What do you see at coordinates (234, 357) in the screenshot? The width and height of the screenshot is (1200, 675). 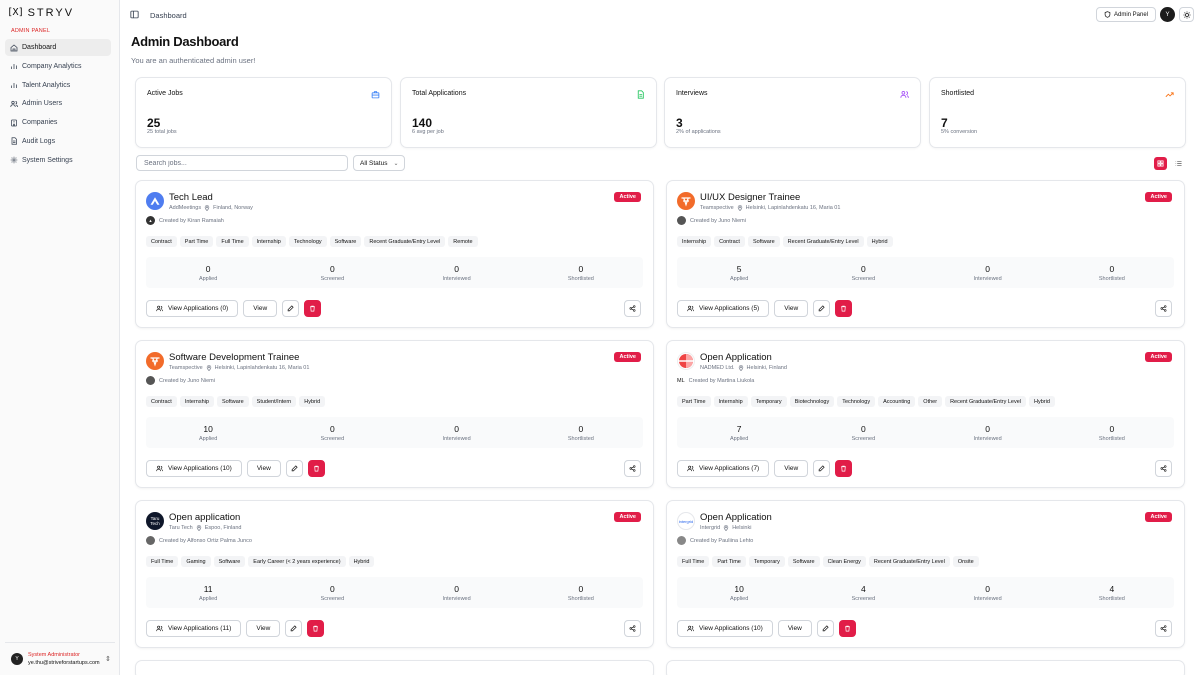 I see `job-title: Software Development Trainee` at bounding box center [234, 357].